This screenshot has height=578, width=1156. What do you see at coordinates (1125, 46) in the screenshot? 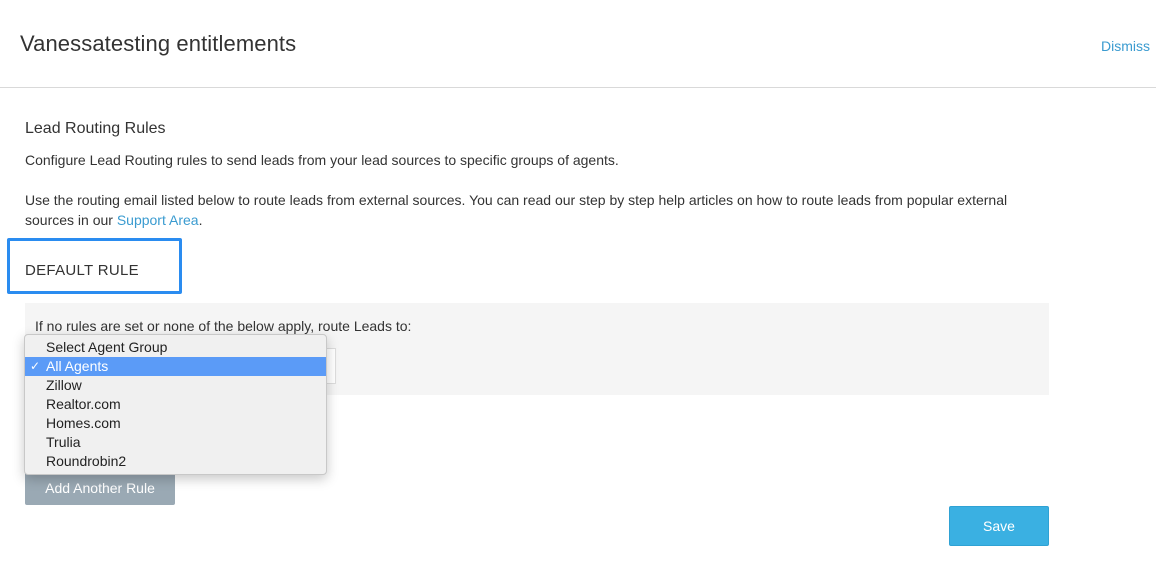
I see `dismiss-link: Dismiss` at bounding box center [1125, 46].